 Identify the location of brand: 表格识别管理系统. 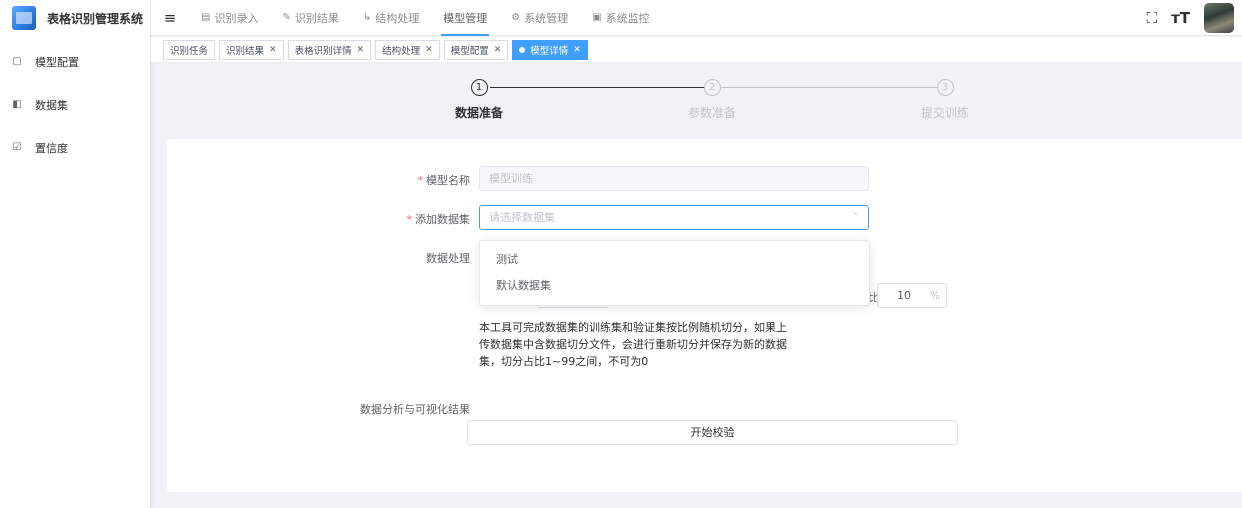
(75, 18).